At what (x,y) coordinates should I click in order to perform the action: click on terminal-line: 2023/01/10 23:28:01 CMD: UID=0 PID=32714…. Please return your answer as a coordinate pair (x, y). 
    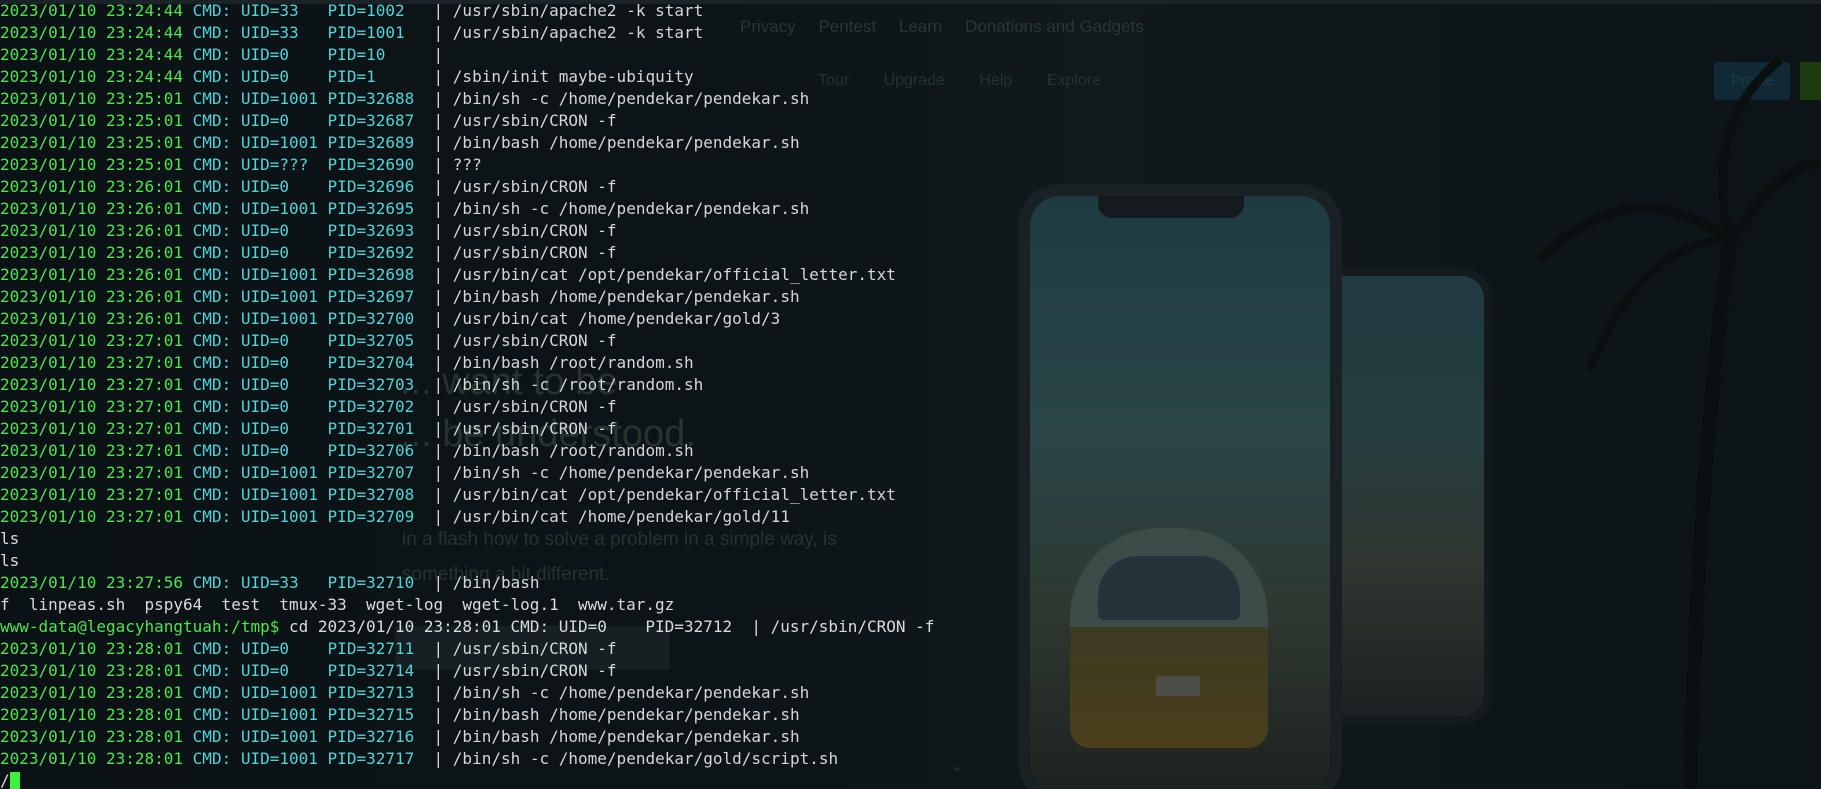
    Looking at the image, I should click on (910, 671).